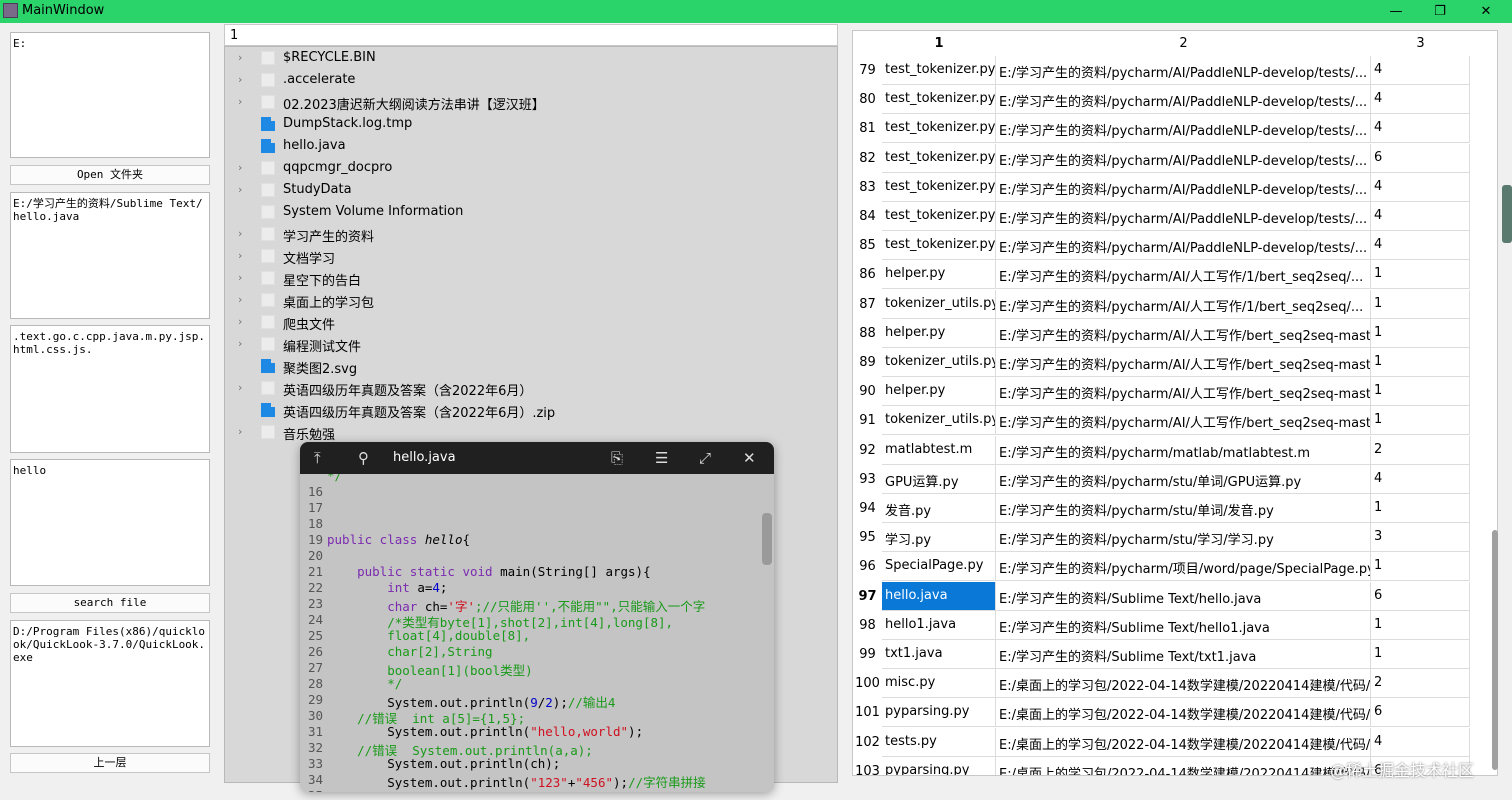 The image size is (1512, 800). I want to click on side-handle, so click(1507, 214).